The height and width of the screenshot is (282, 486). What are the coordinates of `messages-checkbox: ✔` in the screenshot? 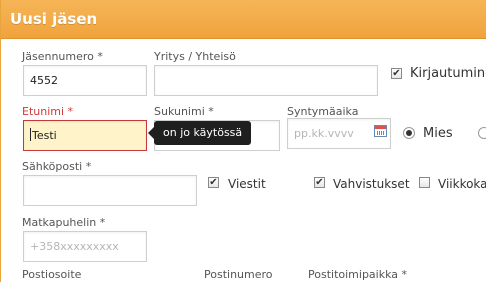 It's located at (213, 182).